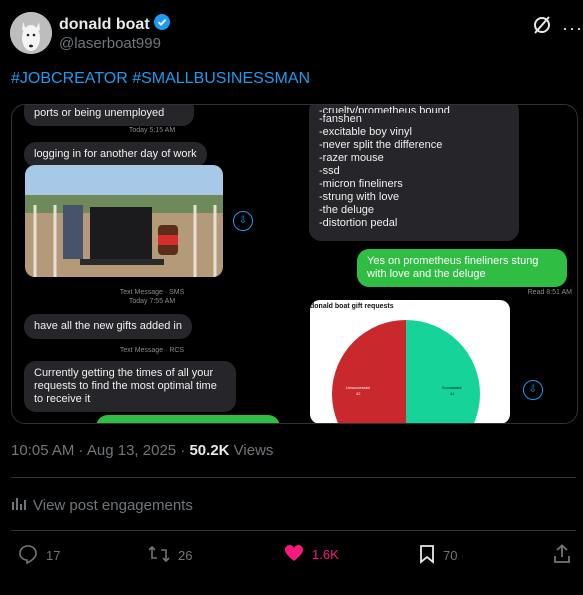 The height and width of the screenshot is (595, 583). Describe the element at coordinates (369, 371) in the screenshot. I see `pie-slice-unsuccessful` at that location.